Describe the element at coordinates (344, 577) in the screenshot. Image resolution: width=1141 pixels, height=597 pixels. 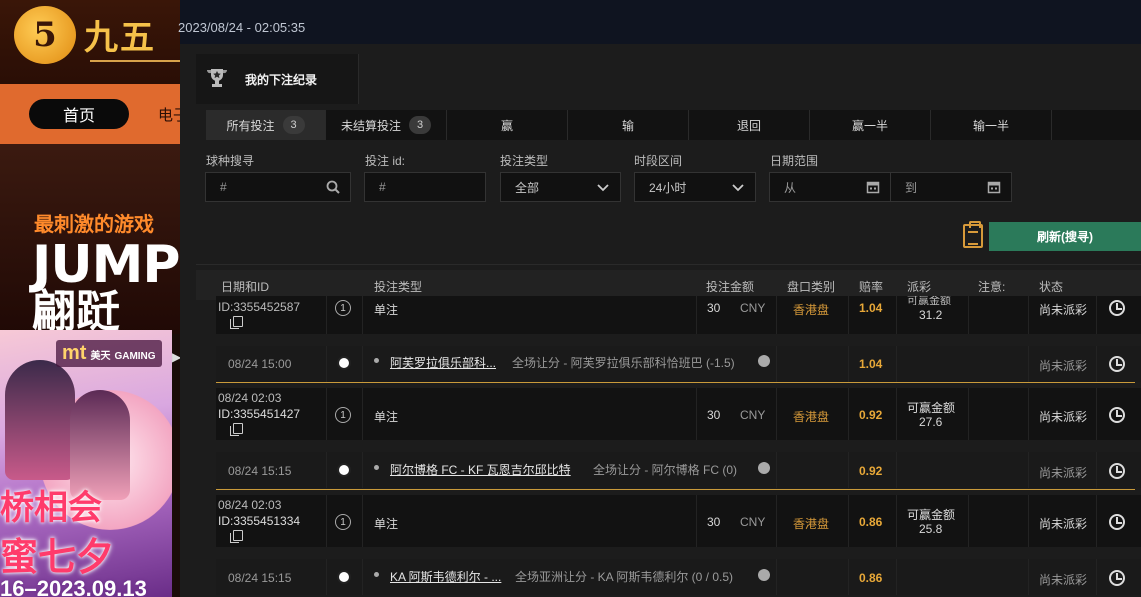
I see `soccer-ball-icon` at that location.